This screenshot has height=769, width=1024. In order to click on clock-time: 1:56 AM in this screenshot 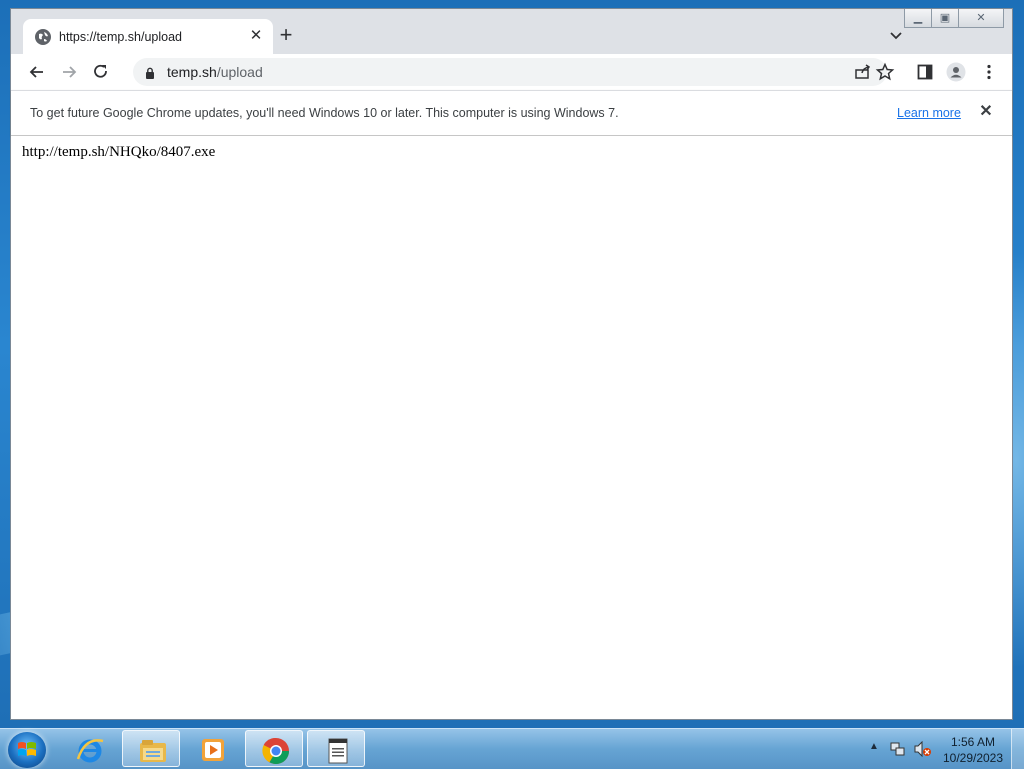, I will do `click(973, 742)`.